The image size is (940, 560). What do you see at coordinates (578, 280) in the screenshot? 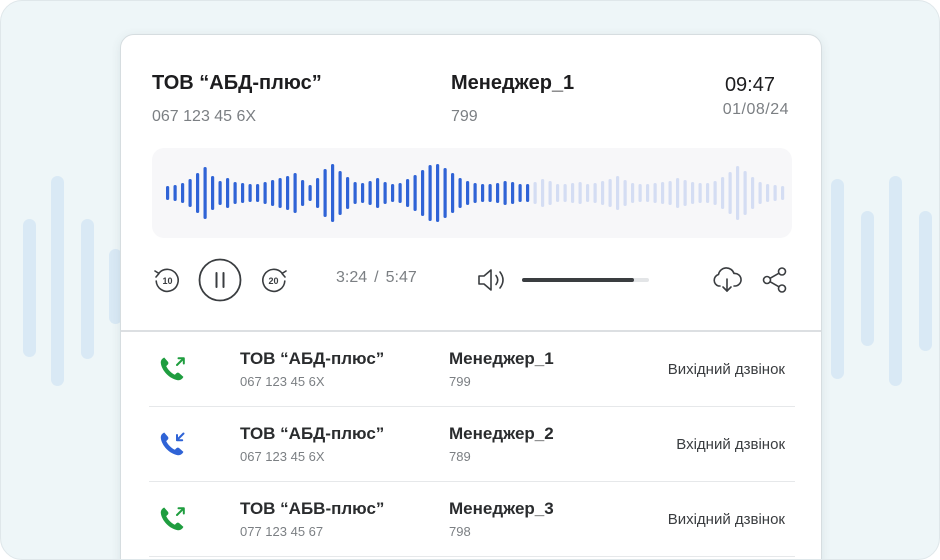
I see `volume-level` at bounding box center [578, 280].